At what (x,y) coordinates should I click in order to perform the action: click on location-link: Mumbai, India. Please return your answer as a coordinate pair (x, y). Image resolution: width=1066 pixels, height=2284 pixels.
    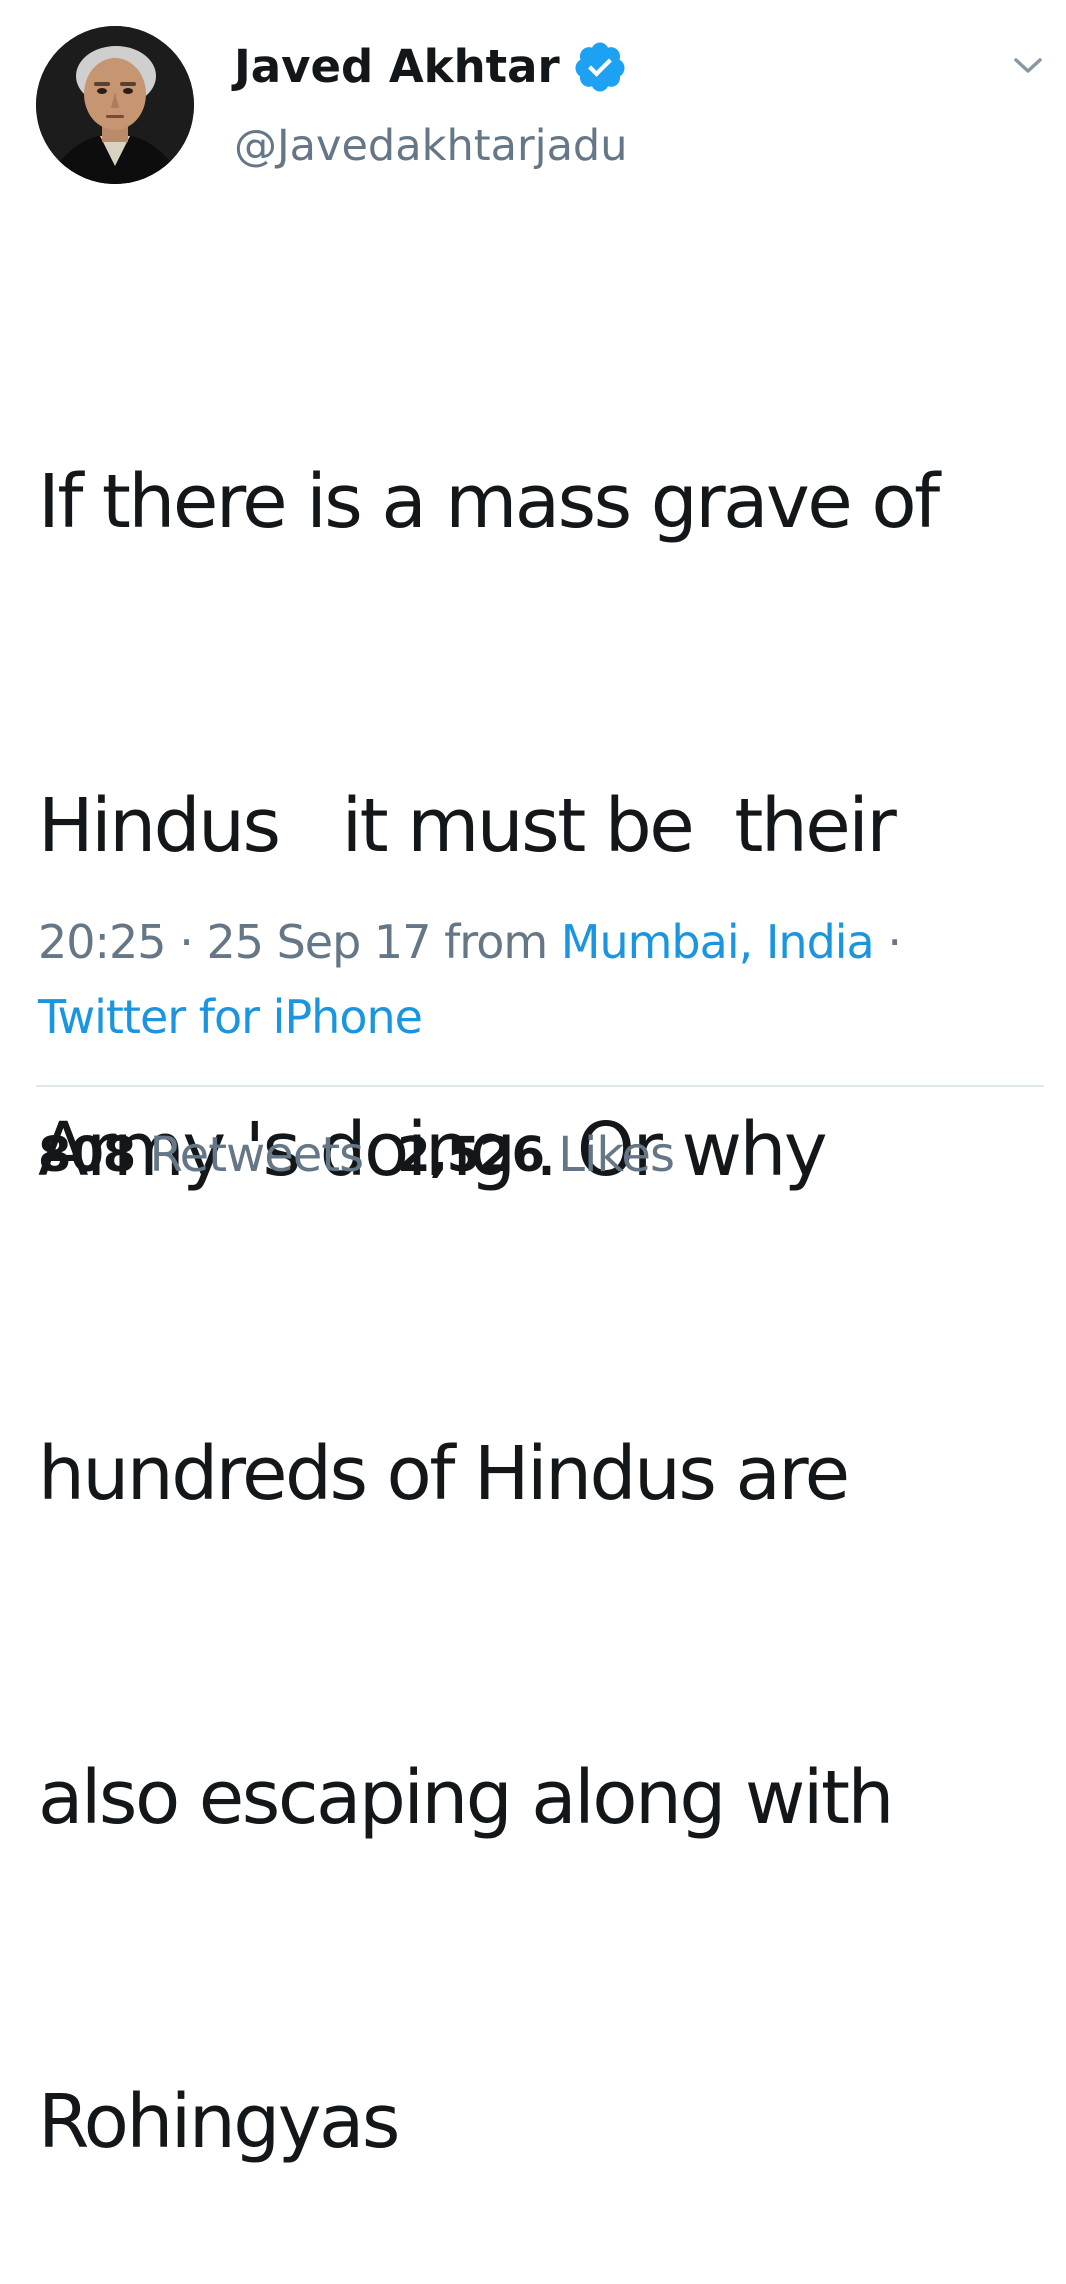
    Looking at the image, I should click on (718, 942).